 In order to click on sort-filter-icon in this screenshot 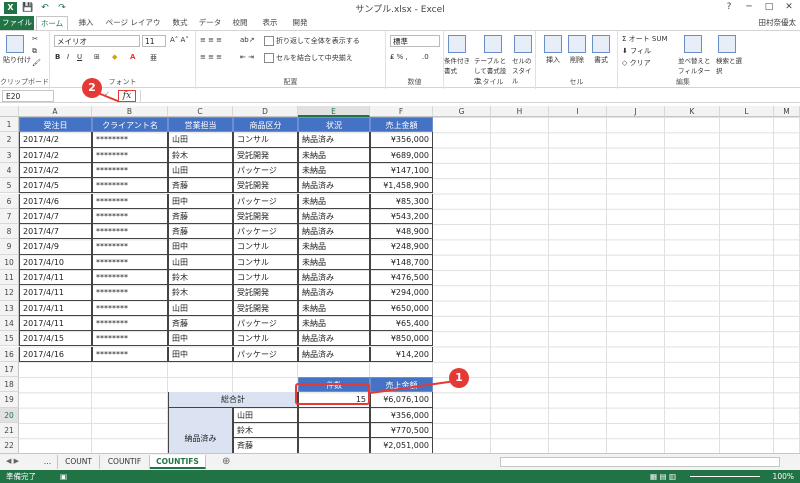, I will do `click(693, 44)`.